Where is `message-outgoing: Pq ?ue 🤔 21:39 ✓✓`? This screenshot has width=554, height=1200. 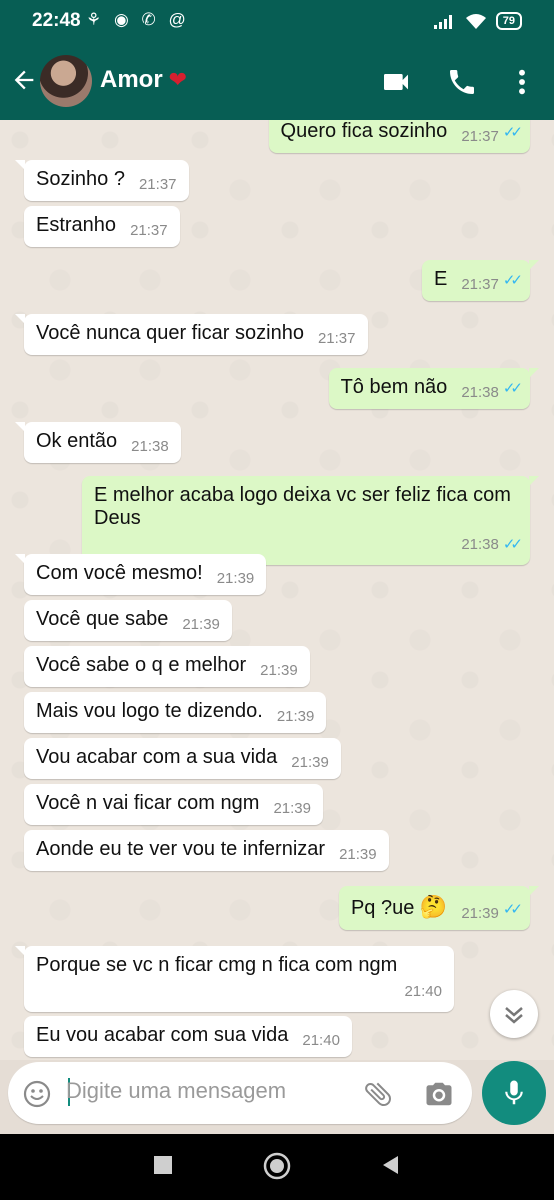 message-outgoing: Pq ?ue 🤔 21:39 ✓✓ is located at coordinates (439, 908).